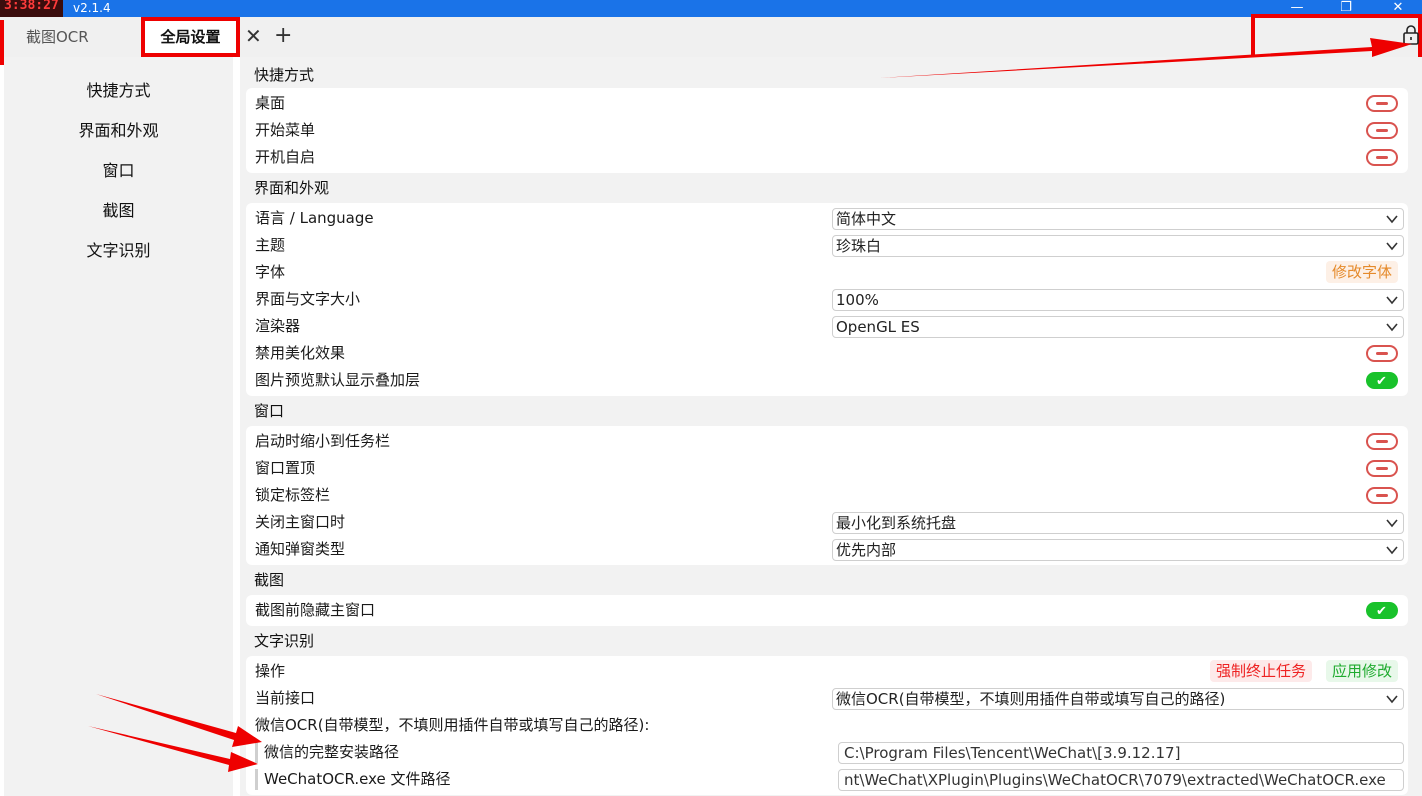  Describe the element at coordinates (1118, 327) in the screenshot. I see `renderer-select: OpenGL ES` at that location.